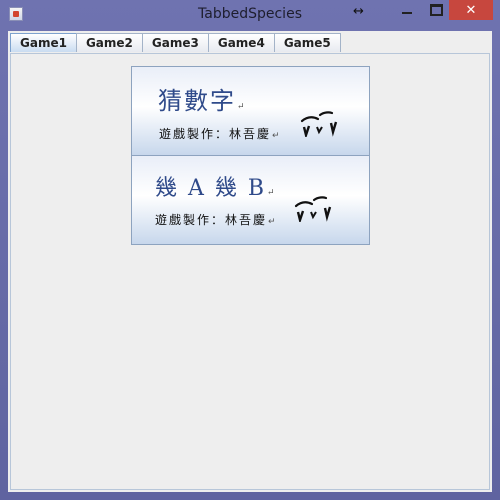 This screenshot has height=500, width=500. What do you see at coordinates (109, 42) in the screenshot?
I see `tab-game2: Game2` at bounding box center [109, 42].